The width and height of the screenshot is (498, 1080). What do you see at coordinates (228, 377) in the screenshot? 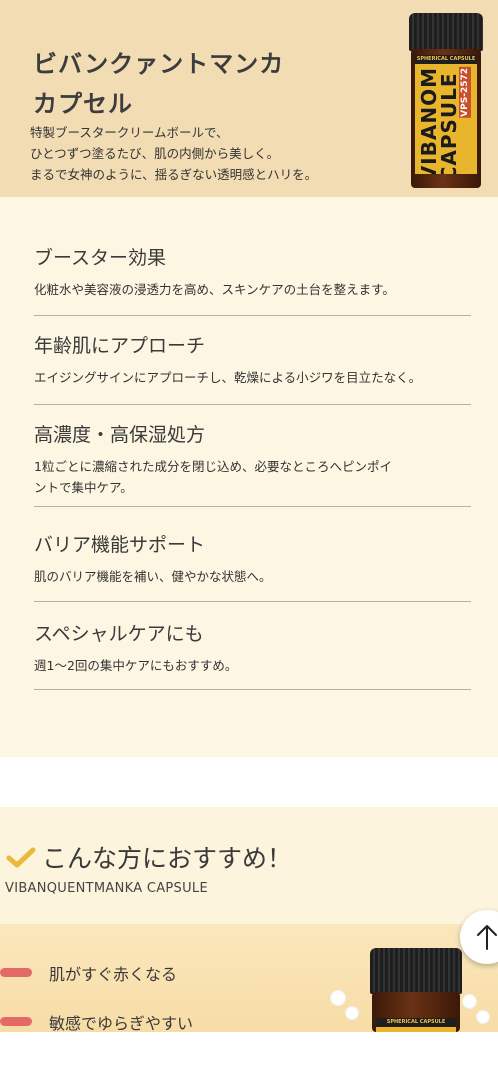
I see `feature-desc-line: エイジングサインにアプローチし、乾燥による小ジワを目立たなく。` at bounding box center [228, 377].